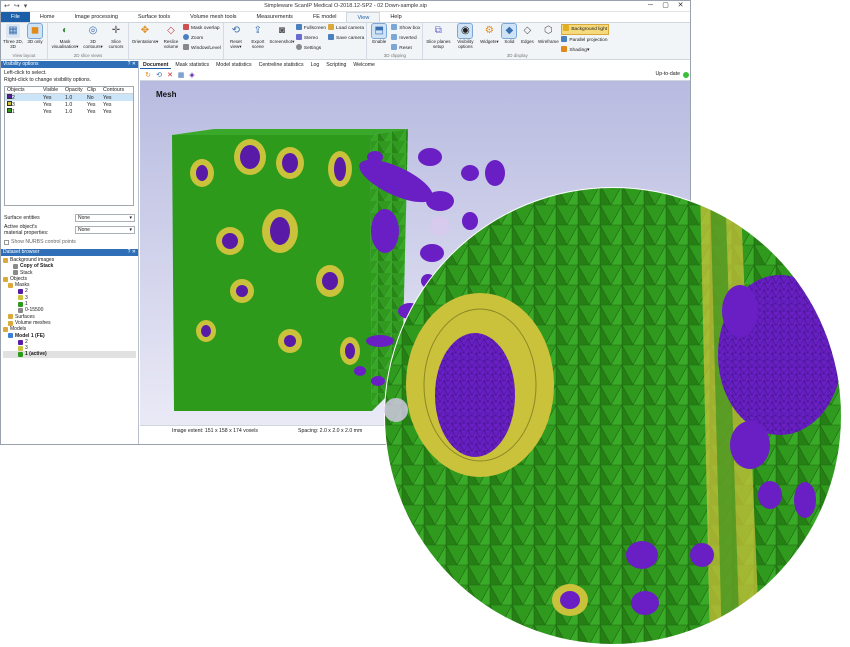  I want to click on maximize-button: ▢, so click(665, 6).